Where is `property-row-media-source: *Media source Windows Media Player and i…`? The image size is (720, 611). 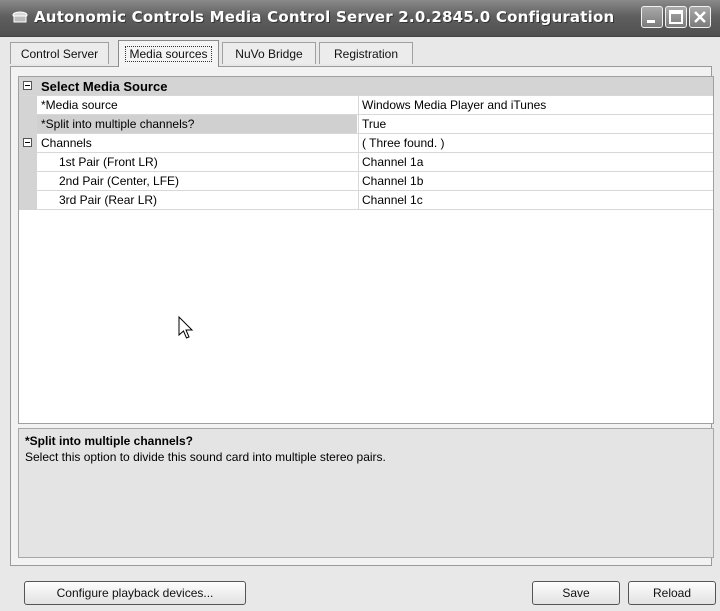
property-row-media-source: *Media source Windows Media Player and i… is located at coordinates (366, 105).